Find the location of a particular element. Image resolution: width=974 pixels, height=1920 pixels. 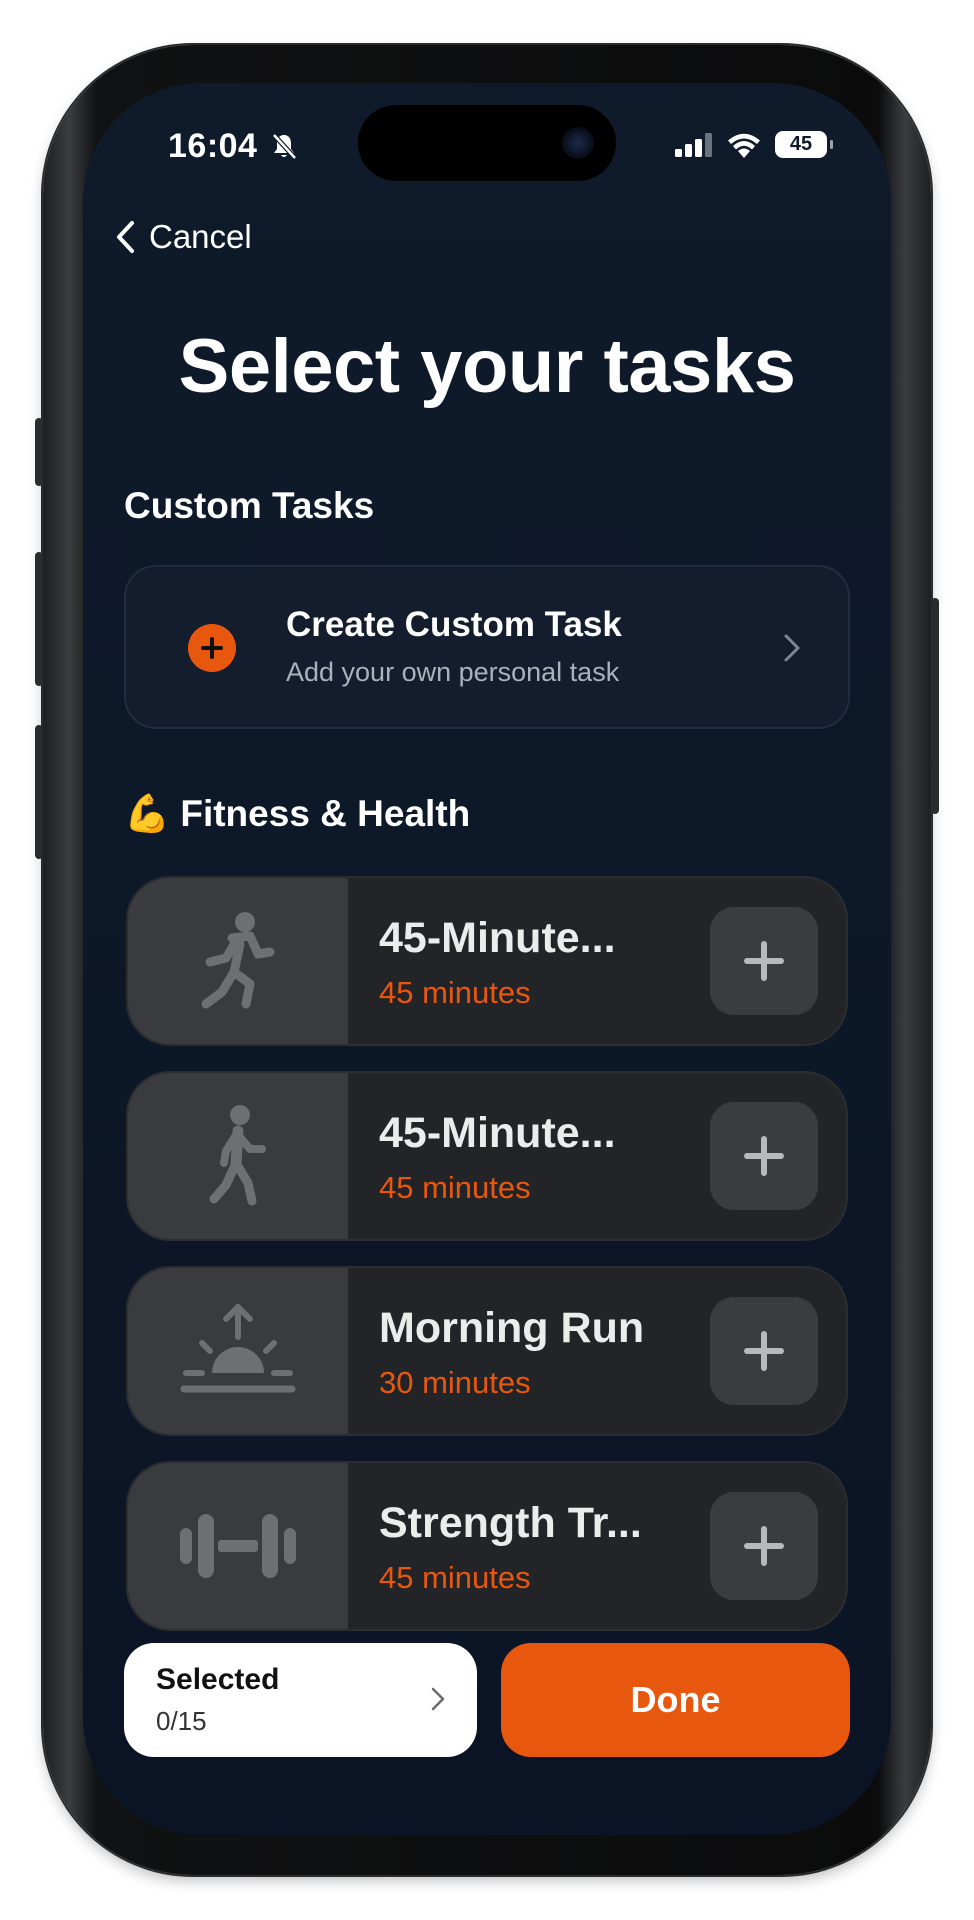

sunrise-icon is located at coordinates (238, 1348).